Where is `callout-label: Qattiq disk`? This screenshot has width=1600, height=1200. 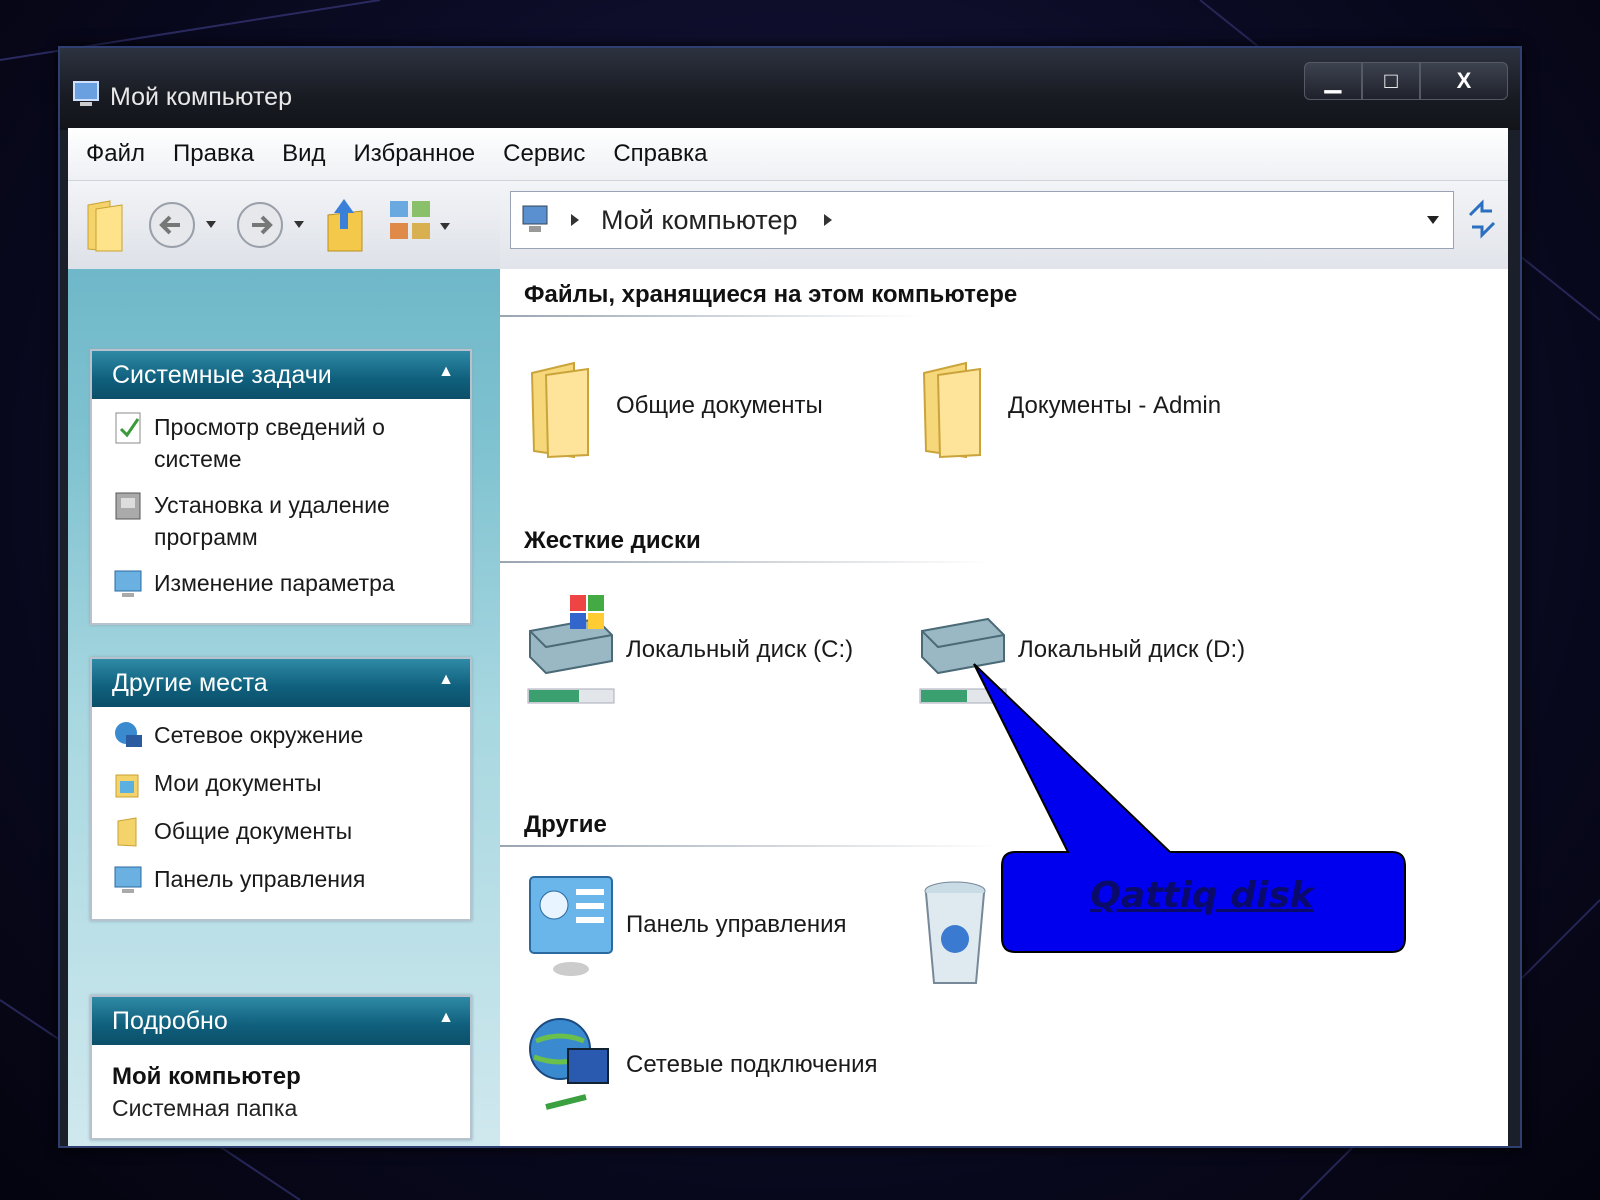
callout-label: Qattiq disk is located at coordinates (1202, 895).